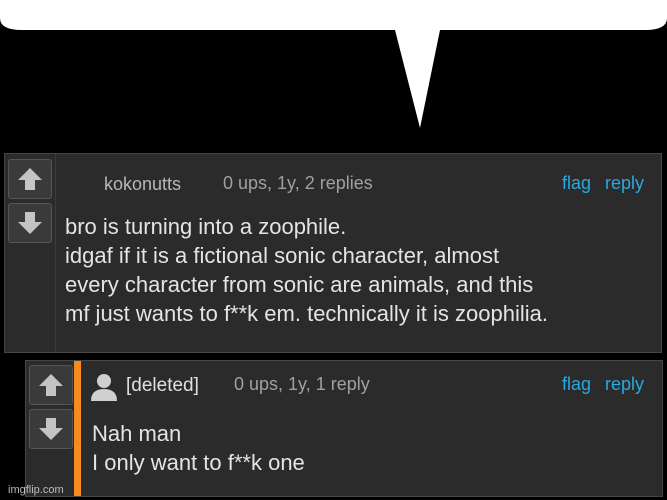  I want to click on imgflip-watermark: imgflip.com, so click(36, 490).